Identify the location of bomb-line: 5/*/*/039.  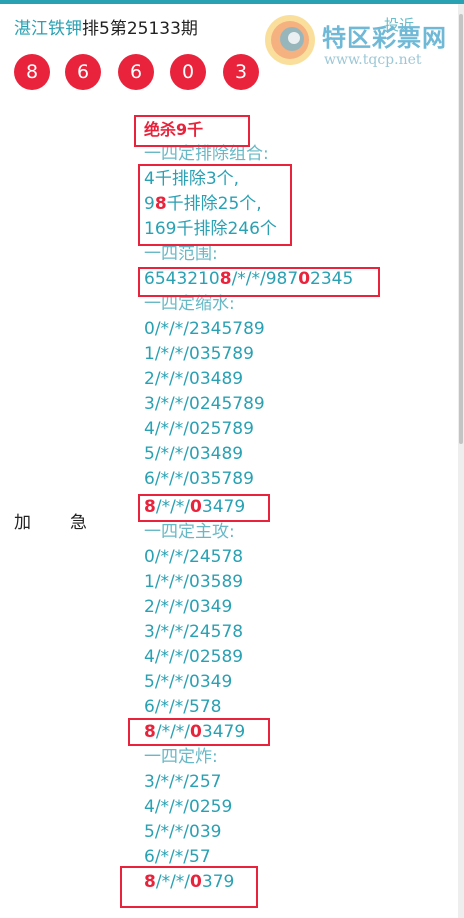
(183, 832).